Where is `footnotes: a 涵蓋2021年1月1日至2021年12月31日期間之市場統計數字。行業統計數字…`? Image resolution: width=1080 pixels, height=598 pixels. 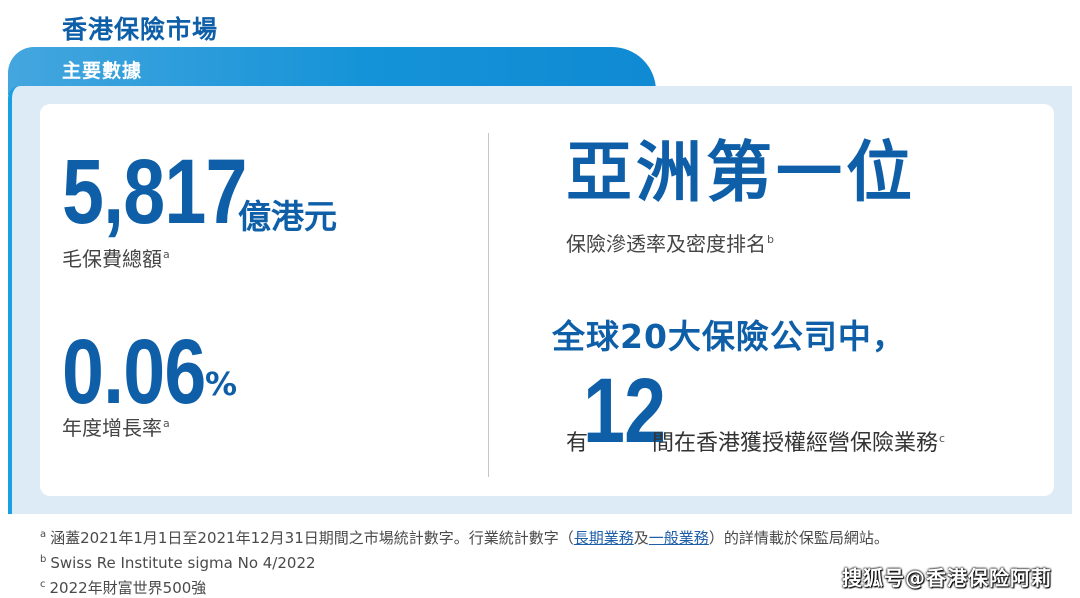
footnotes: a 涵蓋2021年1月1日至2021年12月31日期間之市場統計數字。行業統計數字… is located at coordinates (464, 561).